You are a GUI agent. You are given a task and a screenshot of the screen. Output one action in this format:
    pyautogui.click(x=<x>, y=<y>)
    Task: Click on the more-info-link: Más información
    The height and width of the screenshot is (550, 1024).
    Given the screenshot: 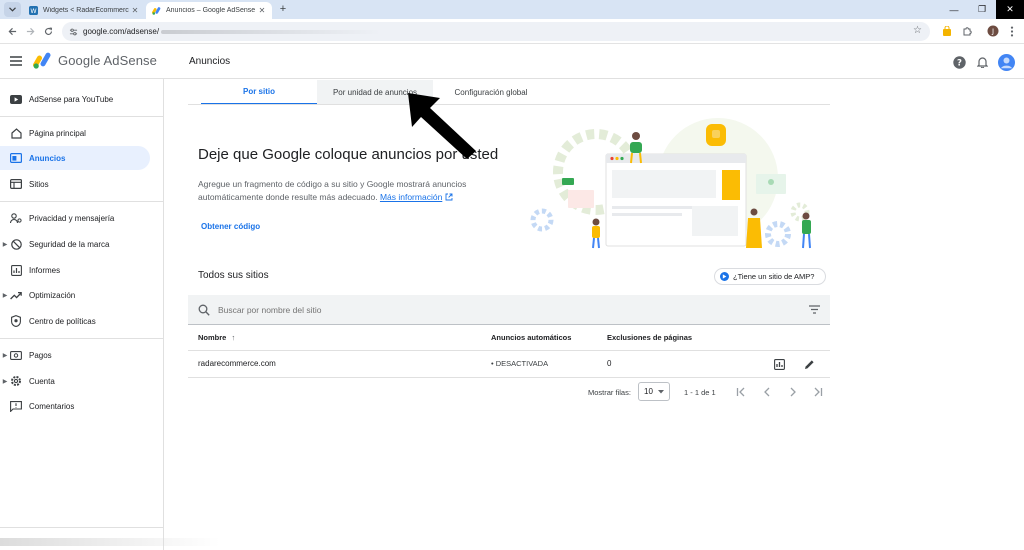 What is the action you would take?
    pyautogui.click(x=411, y=197)
    